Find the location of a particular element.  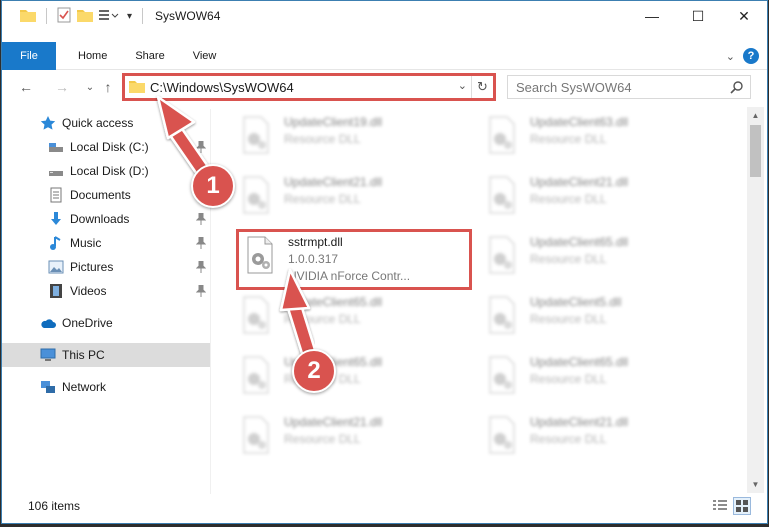

address-row: ← → ⌄ ↑ ⌄ ↻ is located at coordinates (384, 87).